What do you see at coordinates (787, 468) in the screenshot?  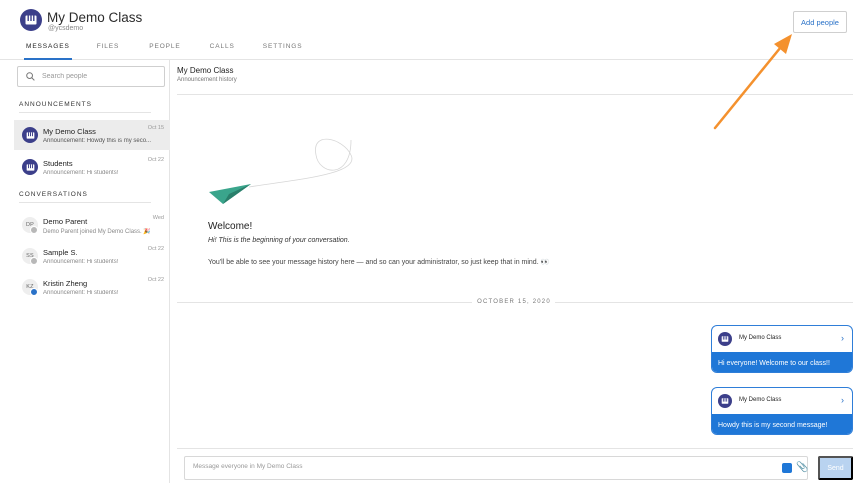 I see `emoji-icon` at bounding box center [787, 468].